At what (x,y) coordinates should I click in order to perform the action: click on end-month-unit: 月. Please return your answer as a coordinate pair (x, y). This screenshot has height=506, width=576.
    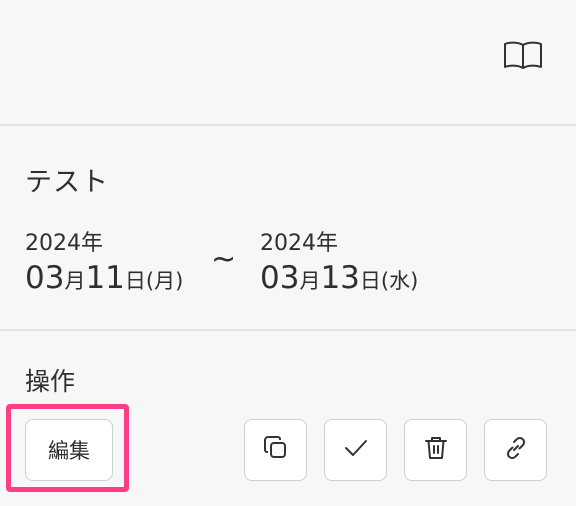
    Looking at the image, I should click on (310, 281).